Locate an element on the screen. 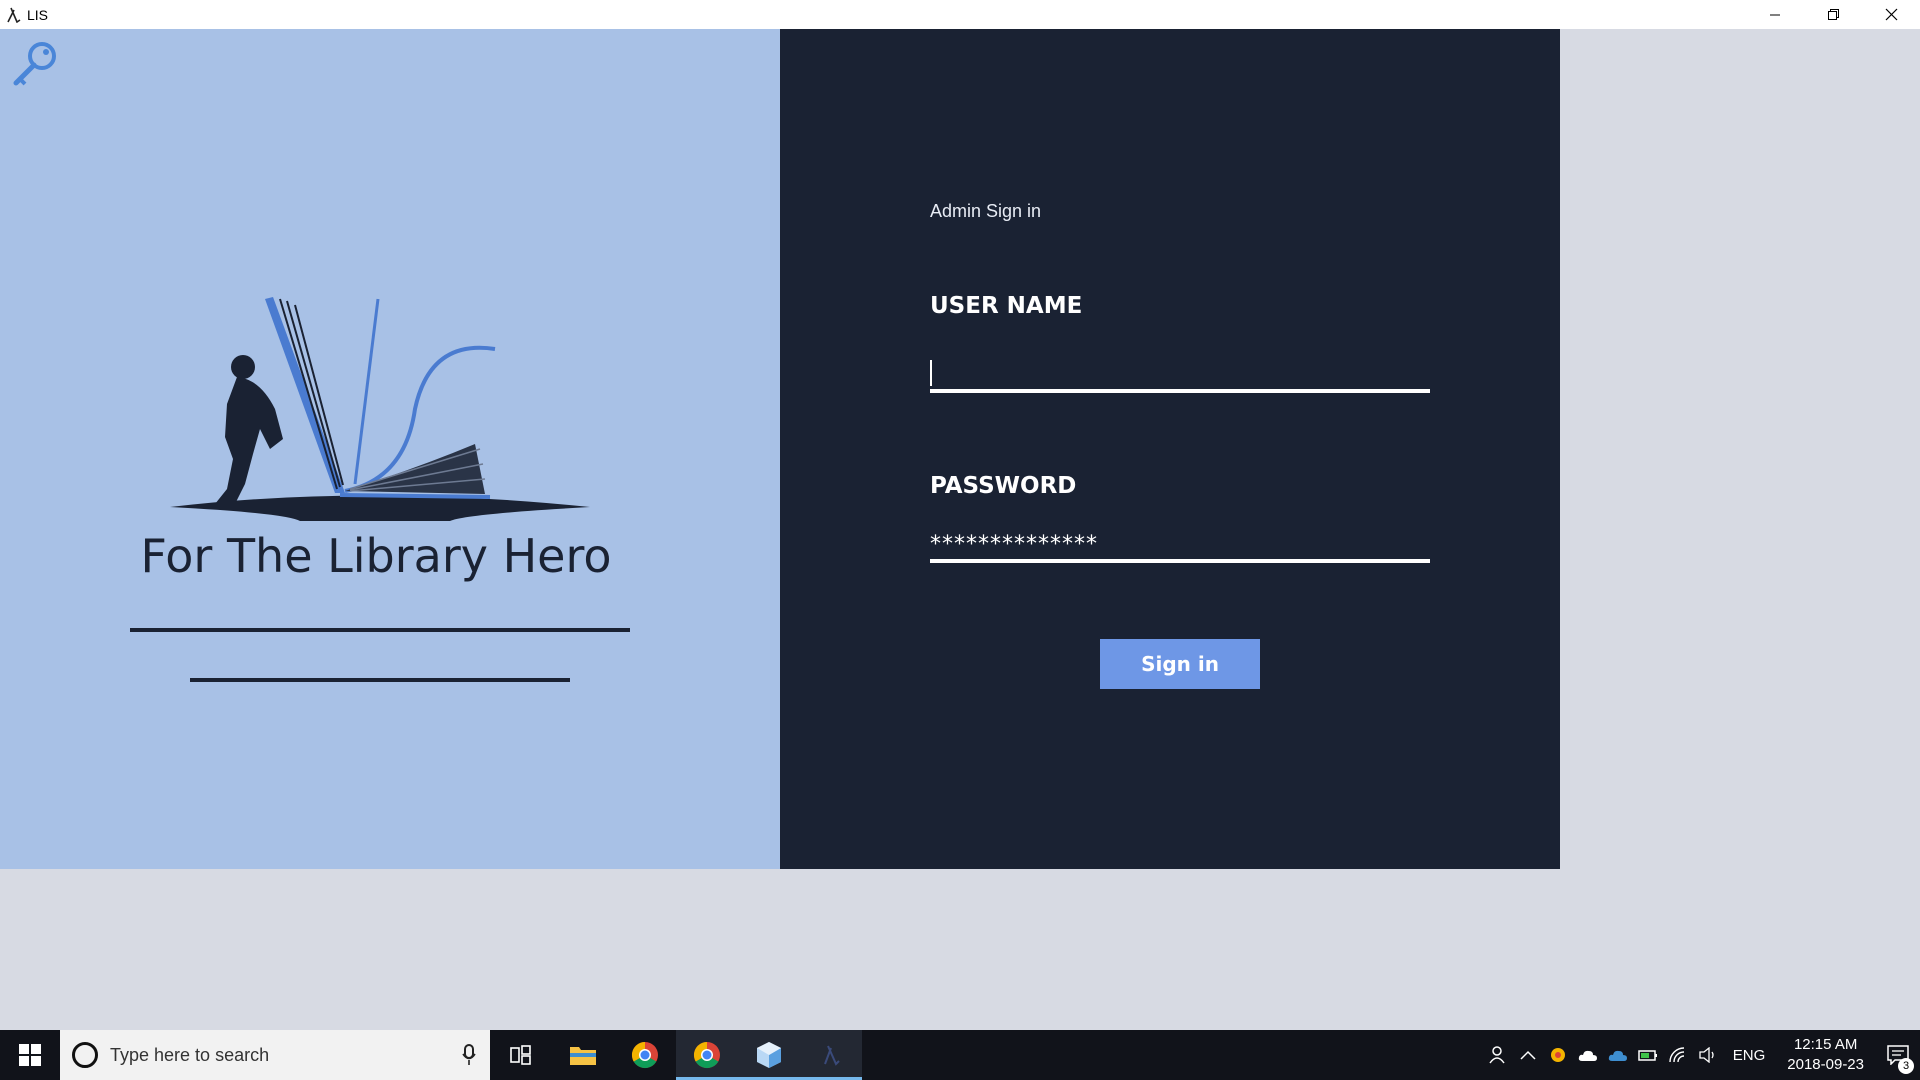 This screenshot has height=1080, width=1920. onedrive-business-button is located at coordinates (1618, 1055).